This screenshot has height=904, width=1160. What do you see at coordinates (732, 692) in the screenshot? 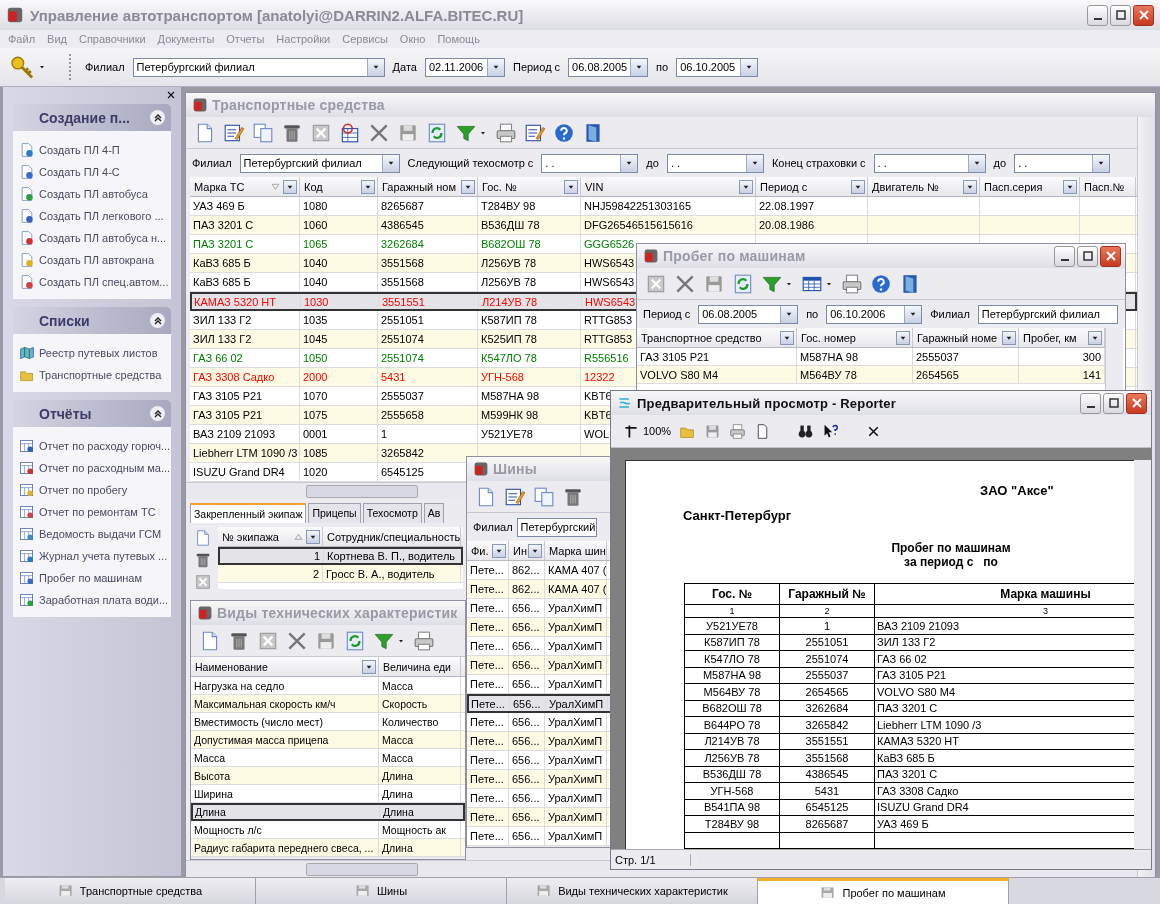
I see `report-cell: М564ВУ 78` at bounding box center [732, 692].